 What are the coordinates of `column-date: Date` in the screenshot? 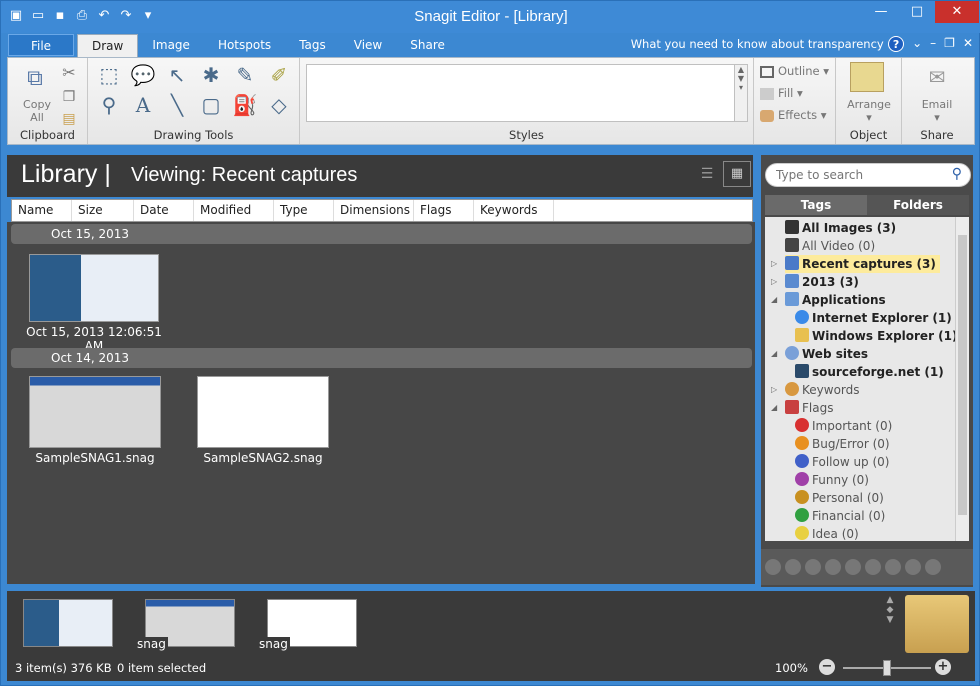 It's located at (164, 210).